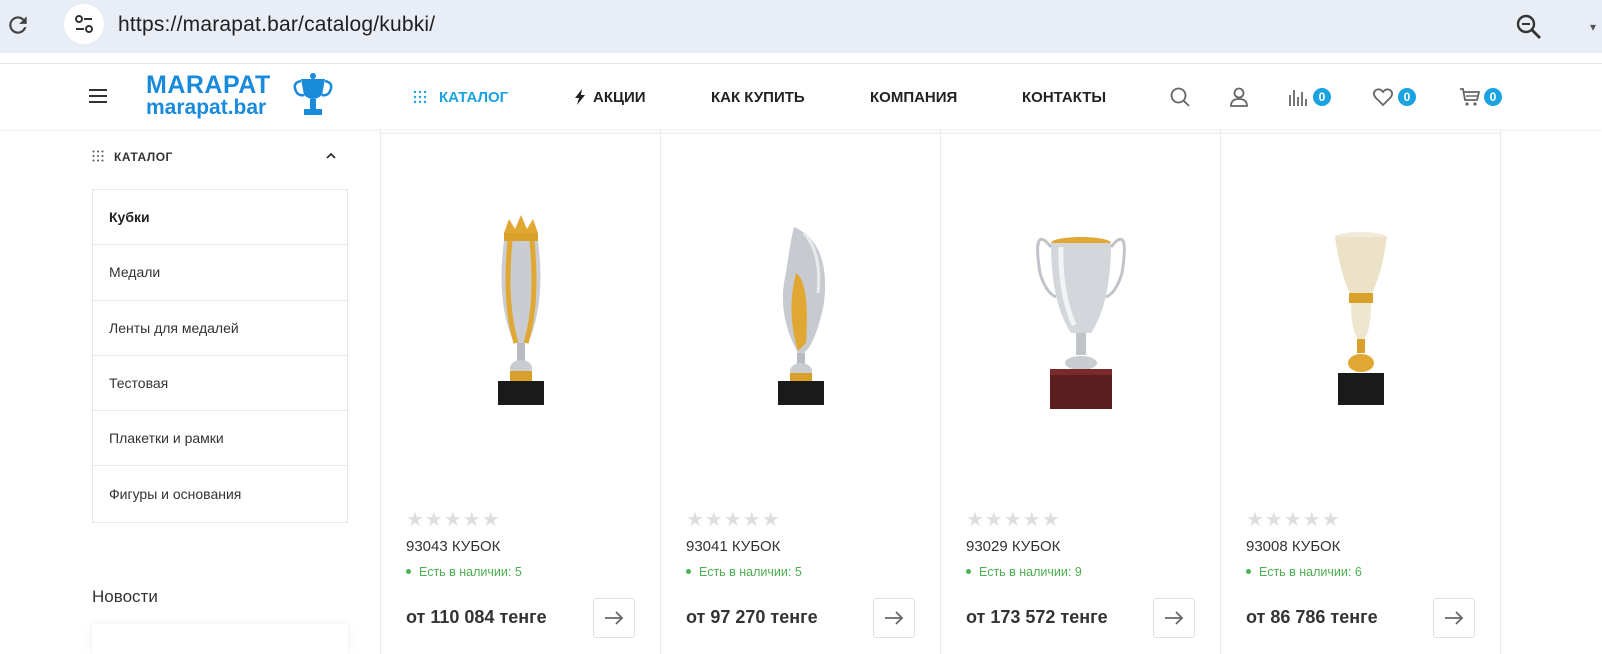  Describe the element at coordinates (220, 384) in the screenshot. I see `sidebar-item-test: Тестовая` at that location.